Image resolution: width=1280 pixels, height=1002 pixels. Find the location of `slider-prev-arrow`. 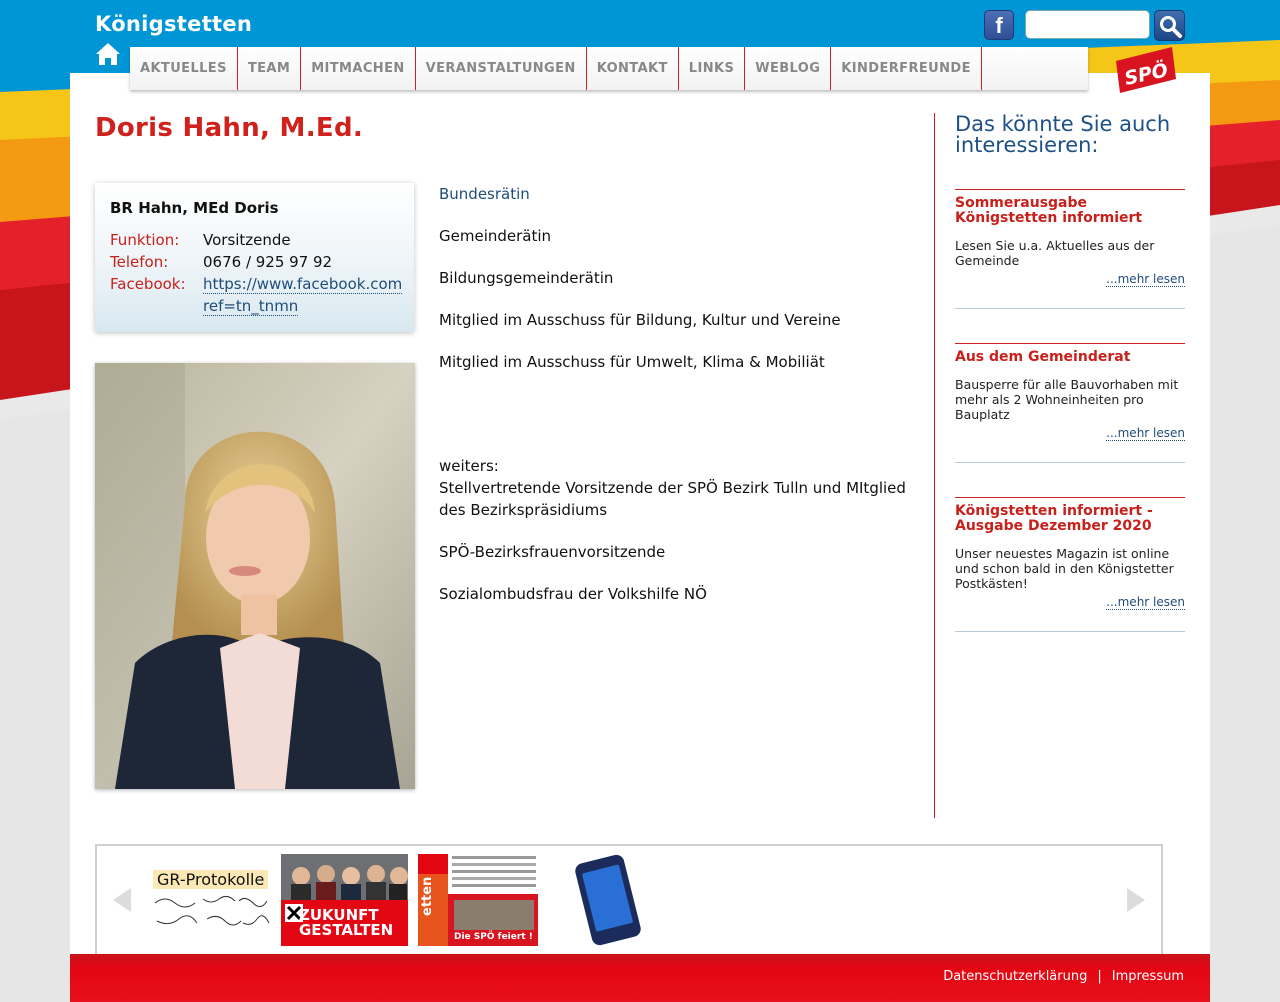

slider-prev-arrow is located at coordinates (122, 900).